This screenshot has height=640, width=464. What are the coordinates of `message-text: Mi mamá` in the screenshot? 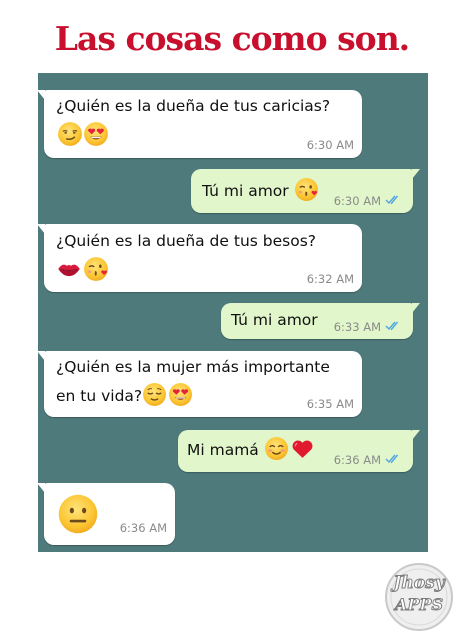 It's located at (251, 449).